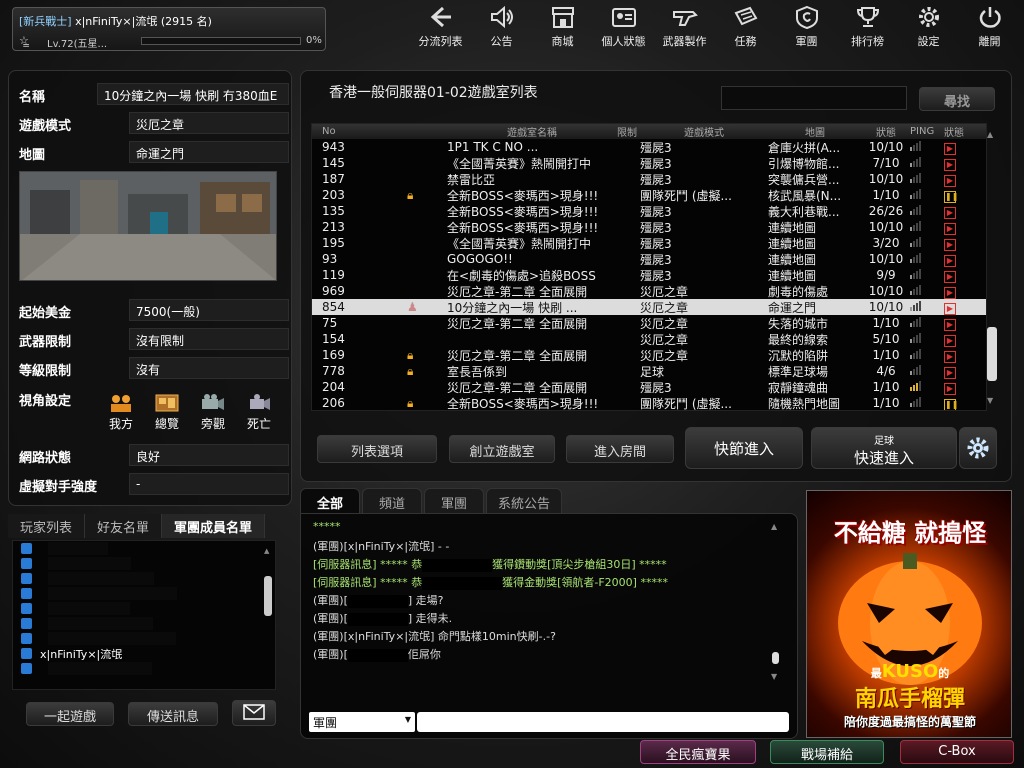 The height and width of the screenshot is (768, 1024). I want to click on room-name: 災厄之章-第二章 全面展開, so click(517, 387).